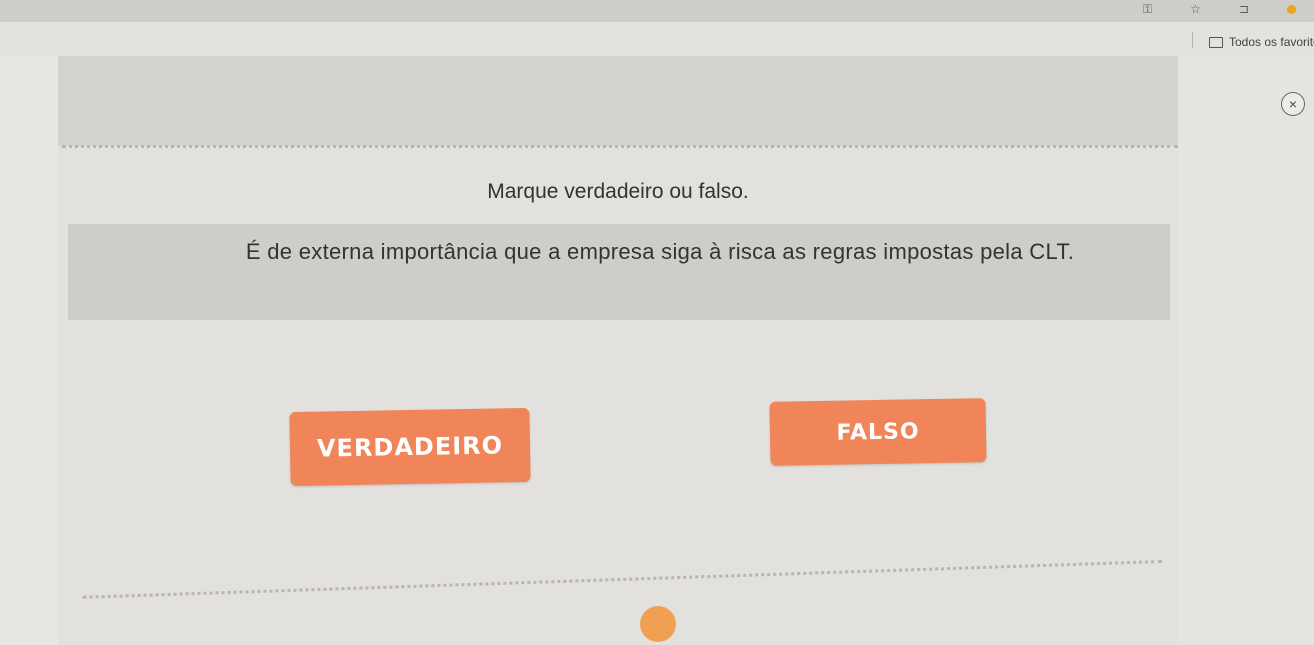 The width and height of the screenshot is (1314, 645). What do you see at coordinates (1244, 9) in the screenshot?
I see `sidebar-icon: ⊐` at bounding box center [1244, 9].